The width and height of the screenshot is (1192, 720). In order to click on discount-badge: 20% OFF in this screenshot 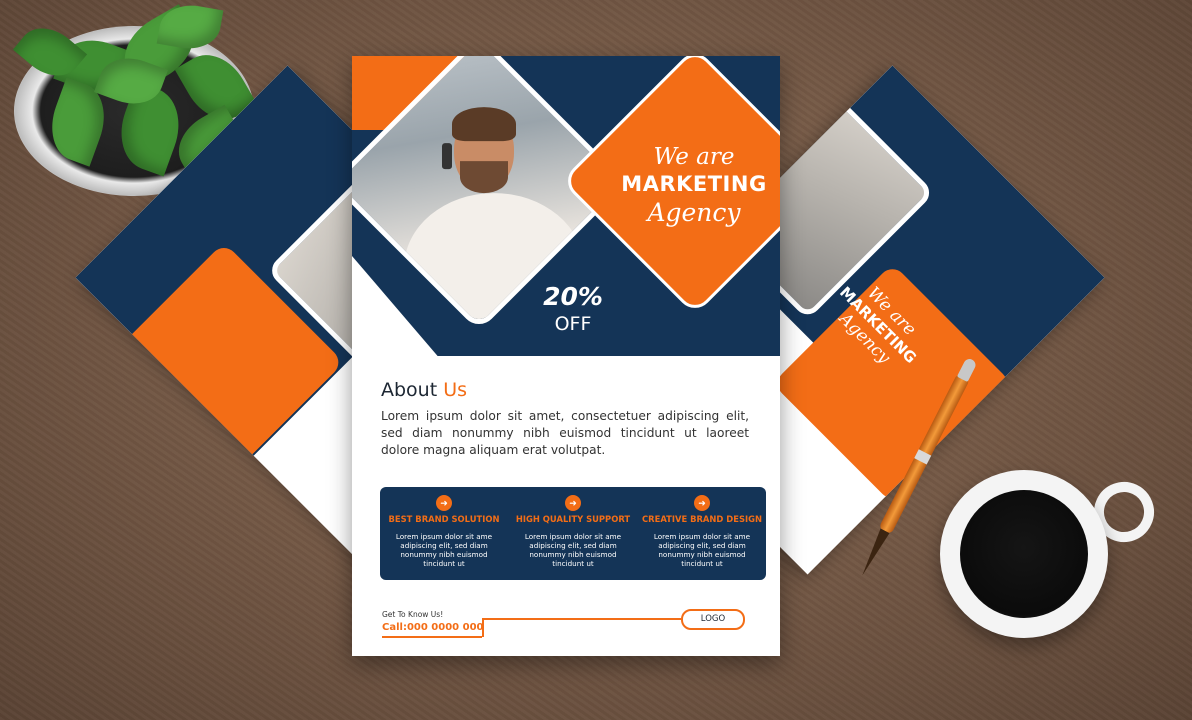, I will do `click(573, 308)`.